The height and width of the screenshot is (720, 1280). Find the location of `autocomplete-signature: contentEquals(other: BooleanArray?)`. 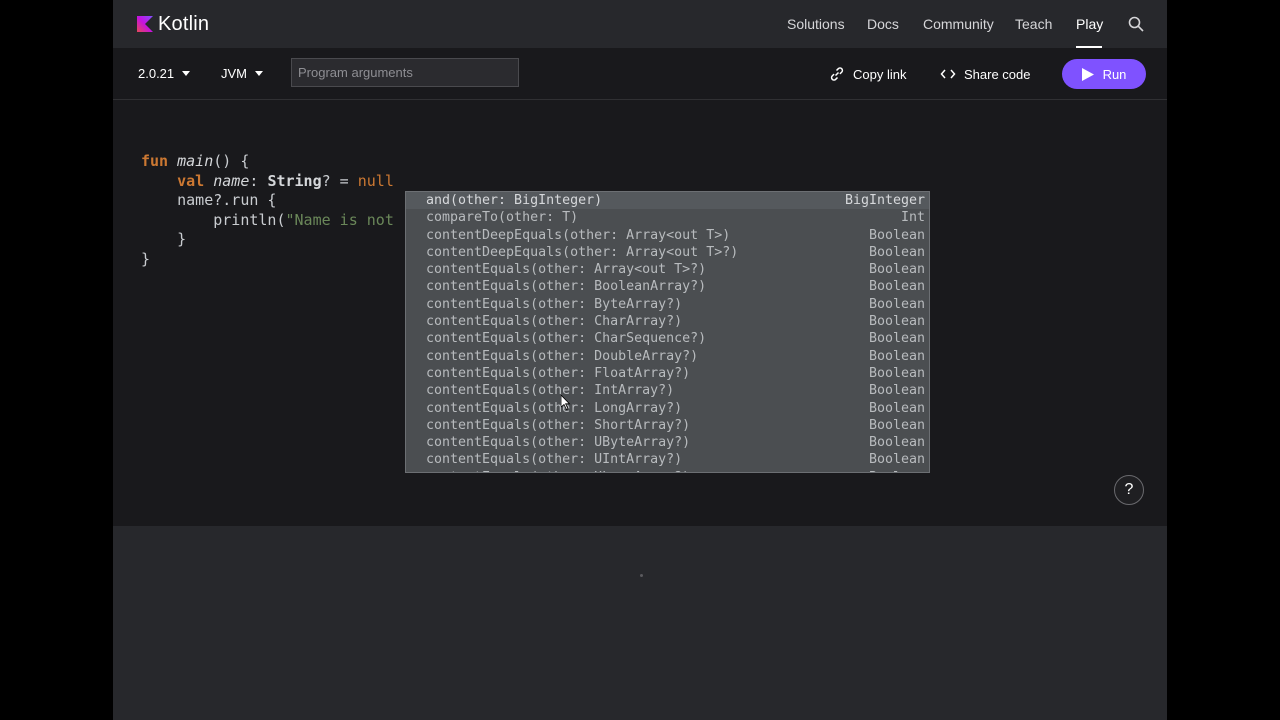

autocomplete-signature: contentEquals(other: BooleanArray?) is located at coordinates (566, 287).